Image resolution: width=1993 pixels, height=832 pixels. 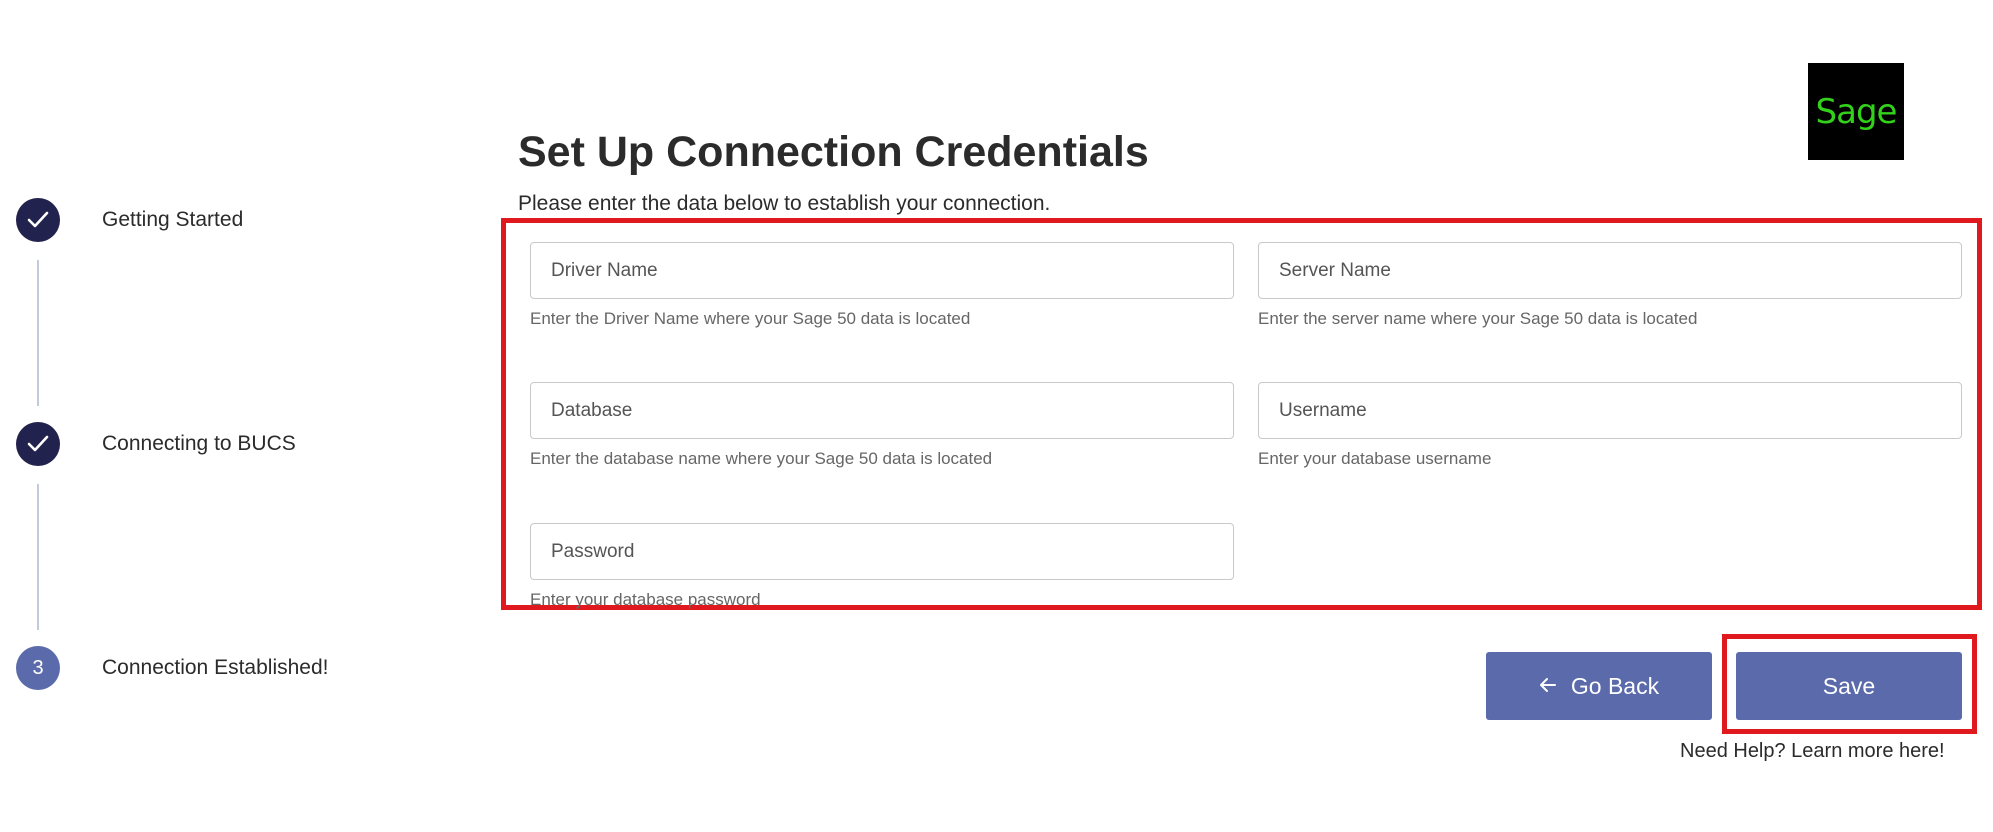 I want to click on step-number: 3, so click(x=38, y=668).